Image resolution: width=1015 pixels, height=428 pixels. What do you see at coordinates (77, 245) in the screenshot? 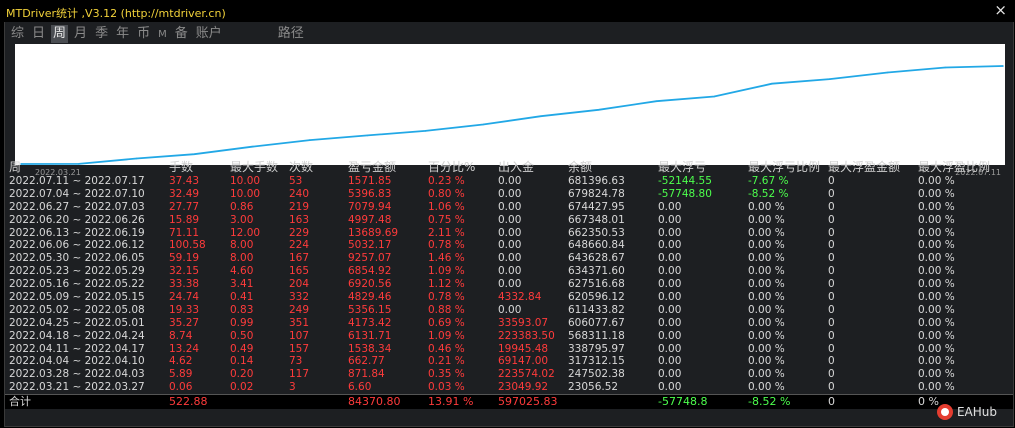
I see `table-cell: 2022.06.06 ~ 2022.06.12` at bounding box center [77, 245].